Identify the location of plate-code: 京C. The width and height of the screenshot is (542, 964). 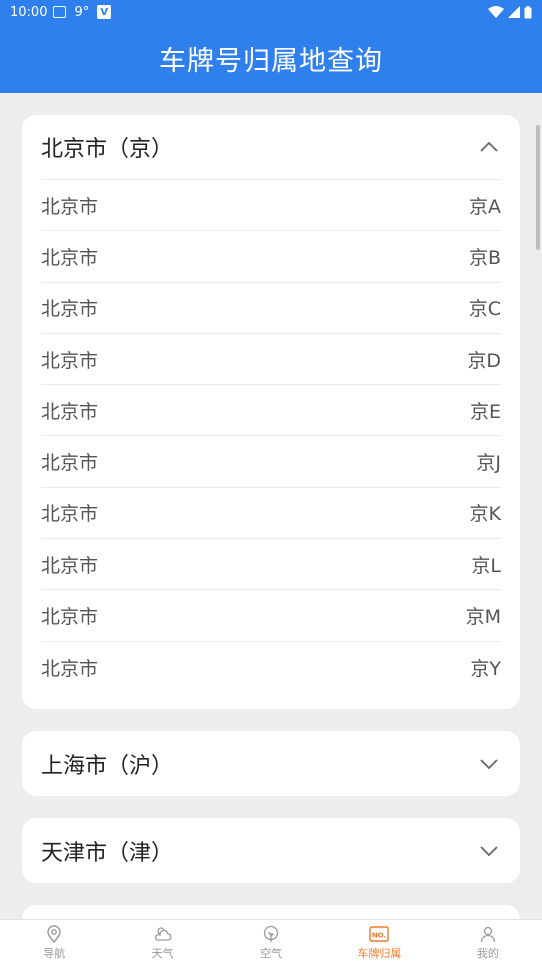
(484, 309).